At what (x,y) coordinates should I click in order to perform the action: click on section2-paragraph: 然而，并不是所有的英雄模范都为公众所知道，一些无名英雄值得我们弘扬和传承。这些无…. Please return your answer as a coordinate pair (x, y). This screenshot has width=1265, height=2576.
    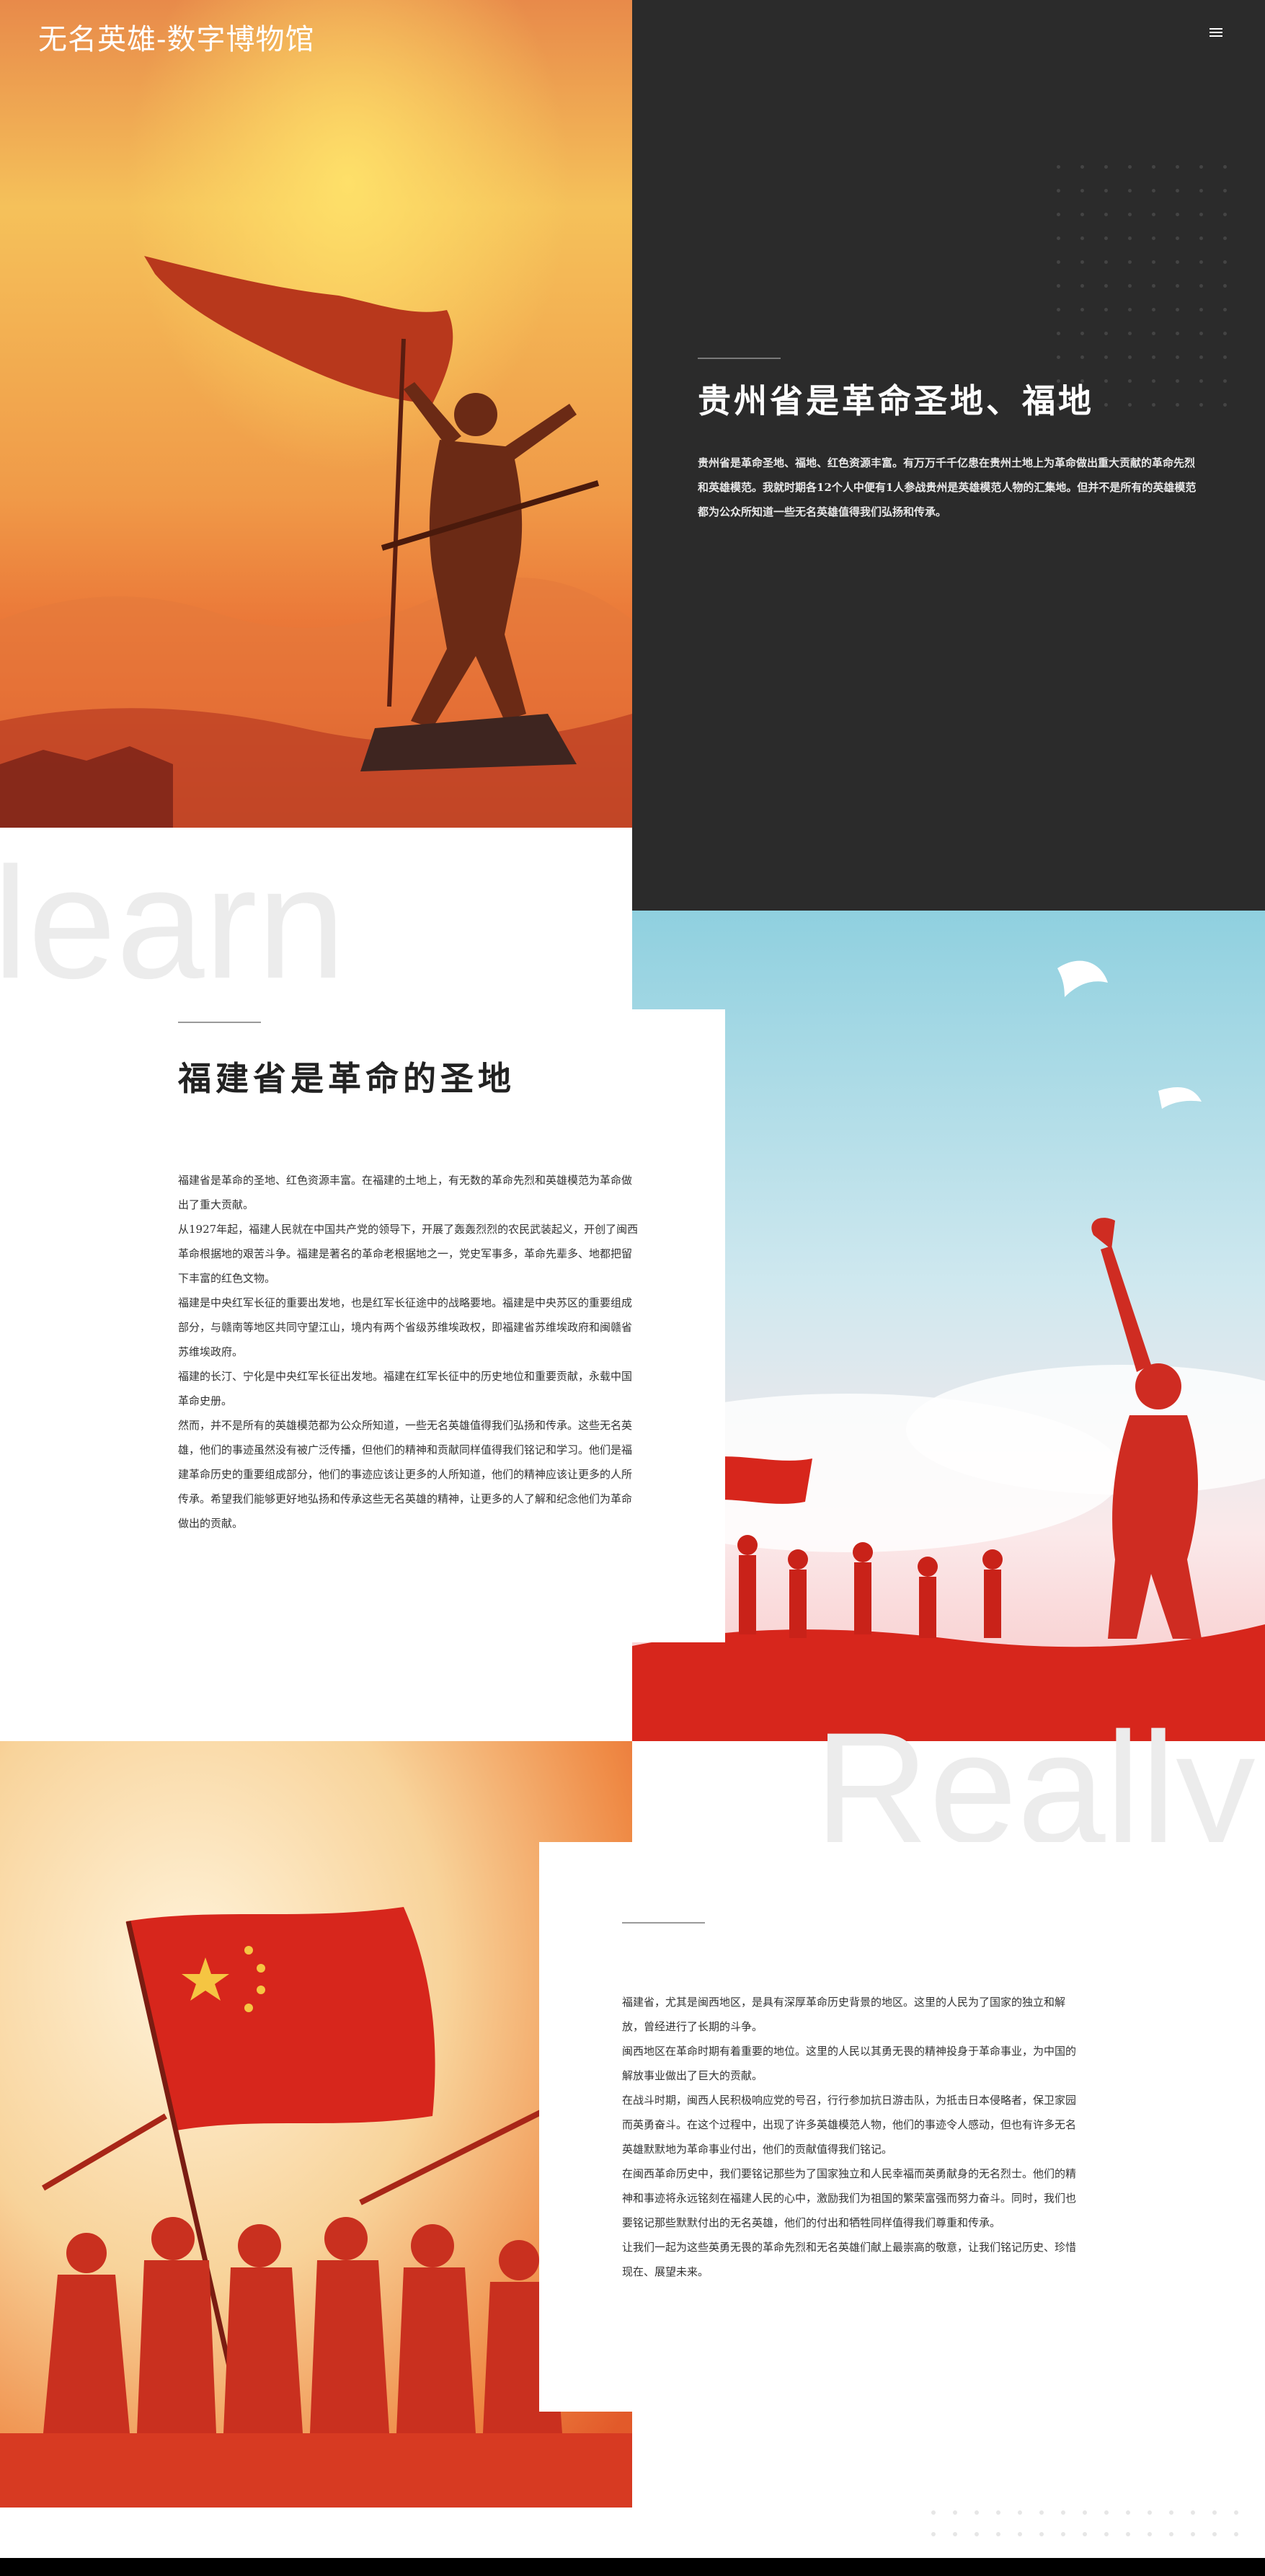
    Looking at the image, I should click on (405, 1474).